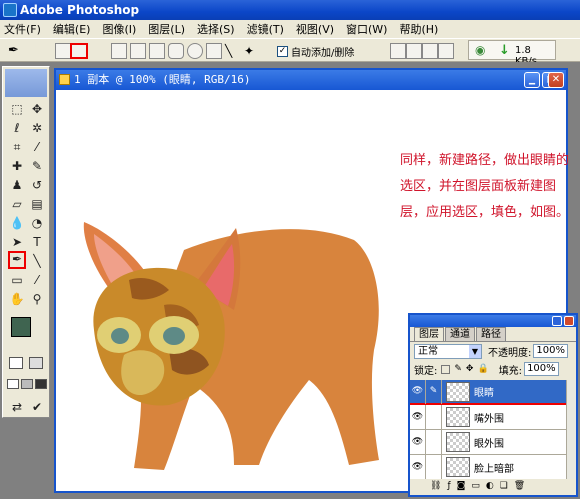  What do you see at coordinates (290, 10) in the screenshot?
I see `app-titlebar: Adobe Photoshop` at bounding box center [290, 10].